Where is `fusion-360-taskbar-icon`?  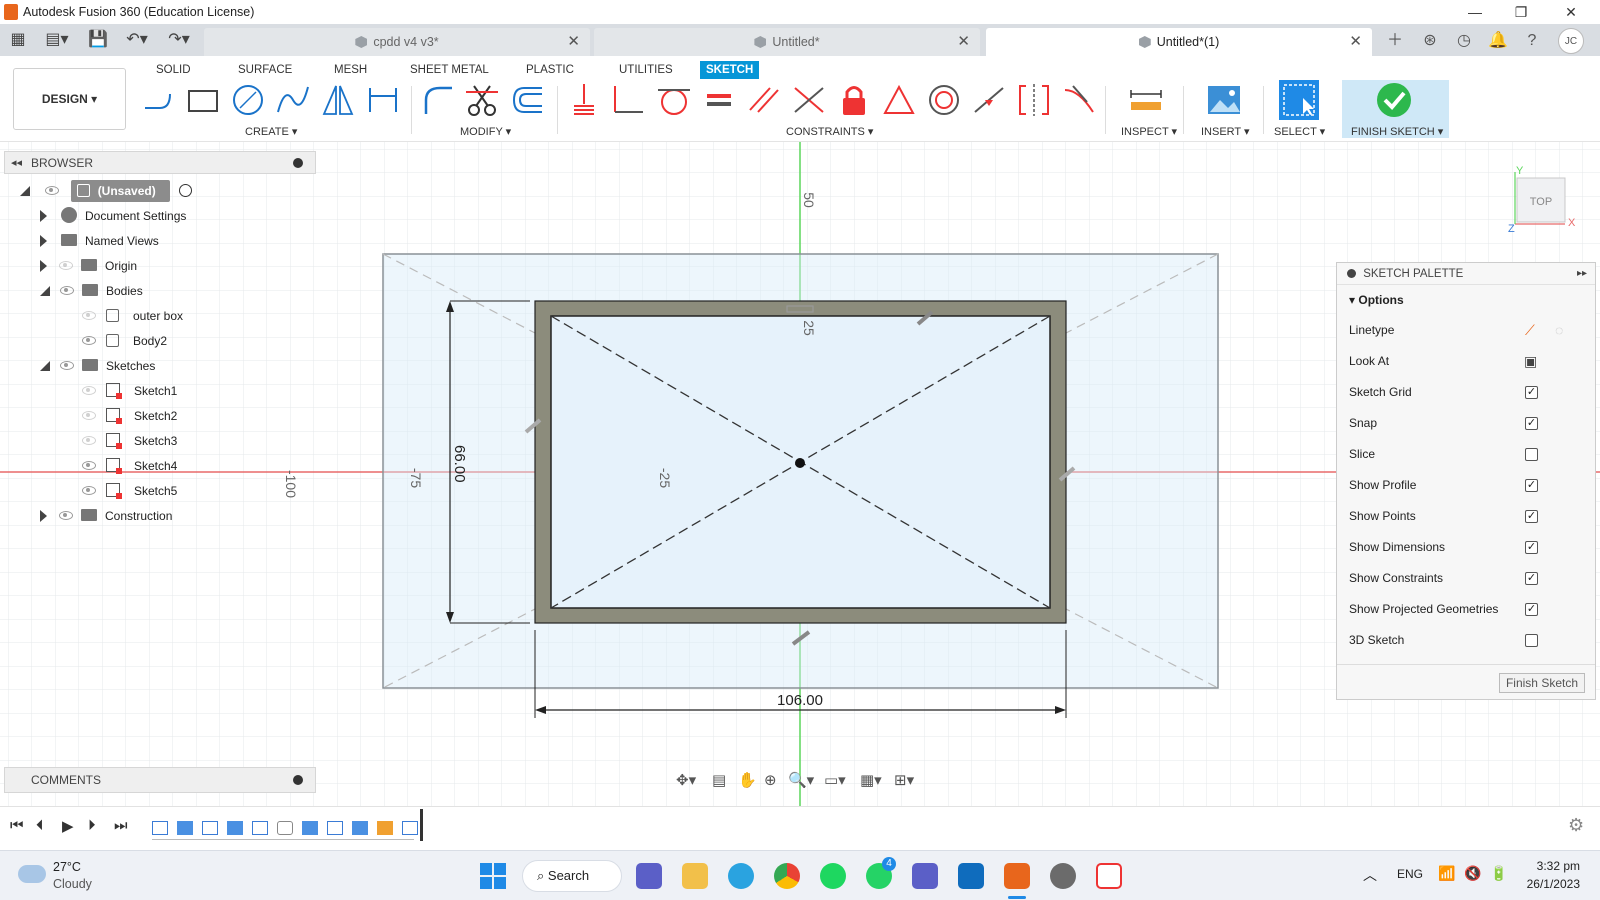 fusion-360-taskbar-icon is located at coordinates (1017, 876).